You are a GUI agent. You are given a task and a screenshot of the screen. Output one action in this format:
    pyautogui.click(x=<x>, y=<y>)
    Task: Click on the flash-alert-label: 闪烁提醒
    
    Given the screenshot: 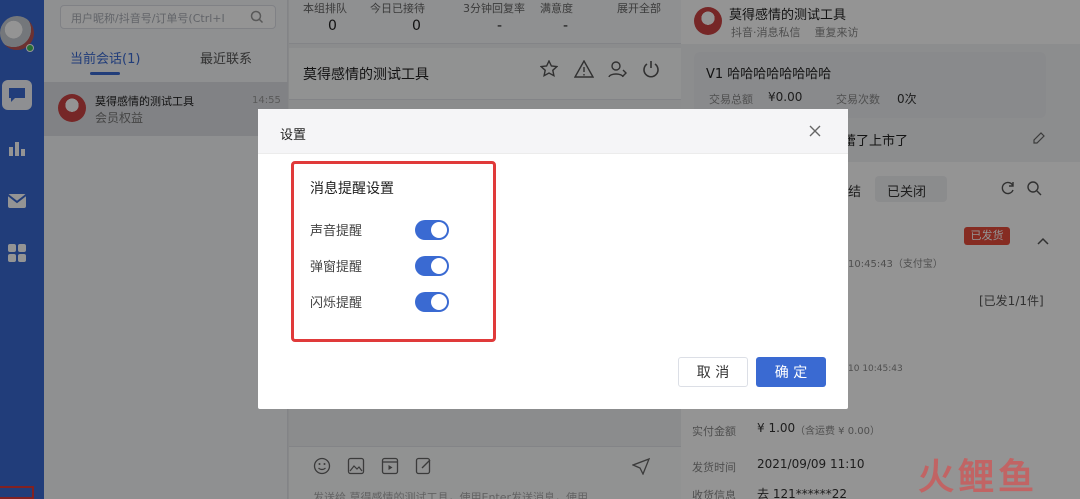 What is the action you would take?
    pyautogui.click(x=336, y=303)
    